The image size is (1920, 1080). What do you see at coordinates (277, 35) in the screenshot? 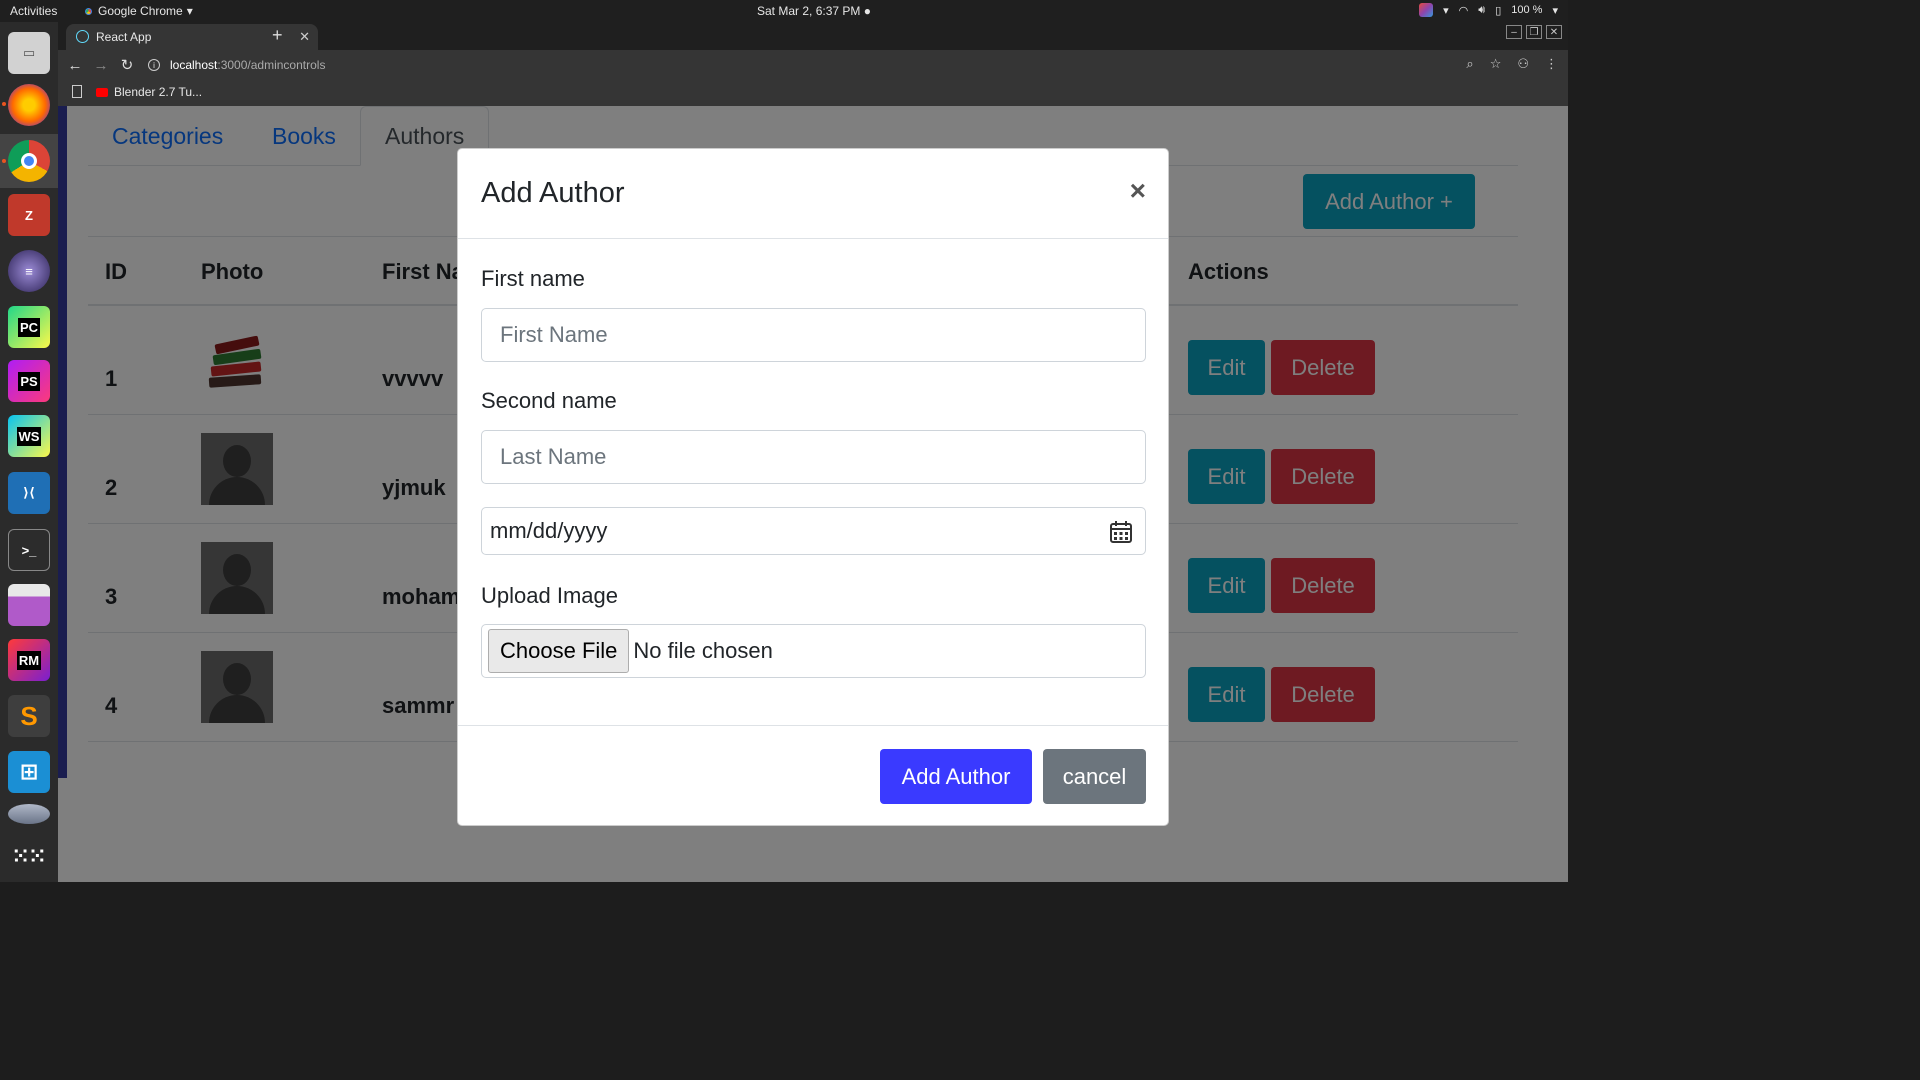
I see `new-tab-button: +` at bounding box center [277, 35].